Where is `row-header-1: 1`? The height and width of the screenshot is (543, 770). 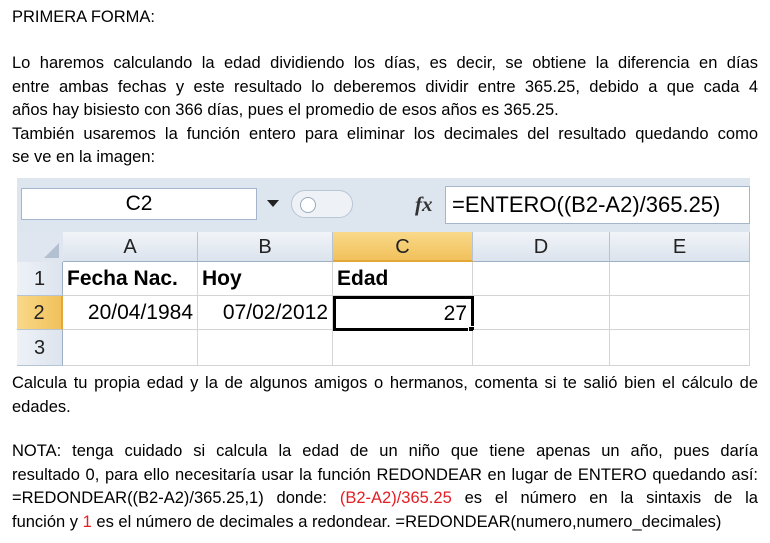
row-header-1: 1 is located at coordinates (40, 279).